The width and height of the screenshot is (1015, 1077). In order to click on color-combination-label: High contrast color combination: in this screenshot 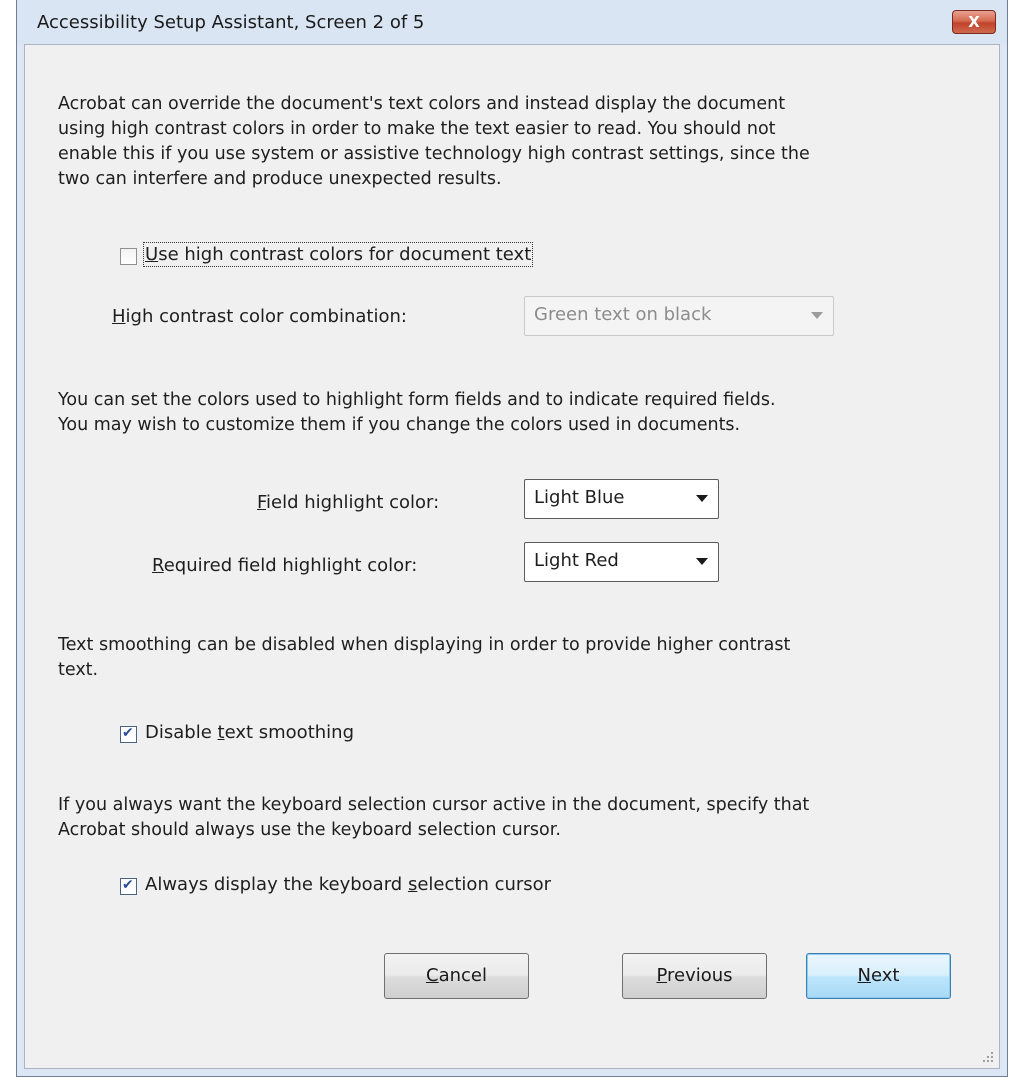, I will do `click(259, 316)`.